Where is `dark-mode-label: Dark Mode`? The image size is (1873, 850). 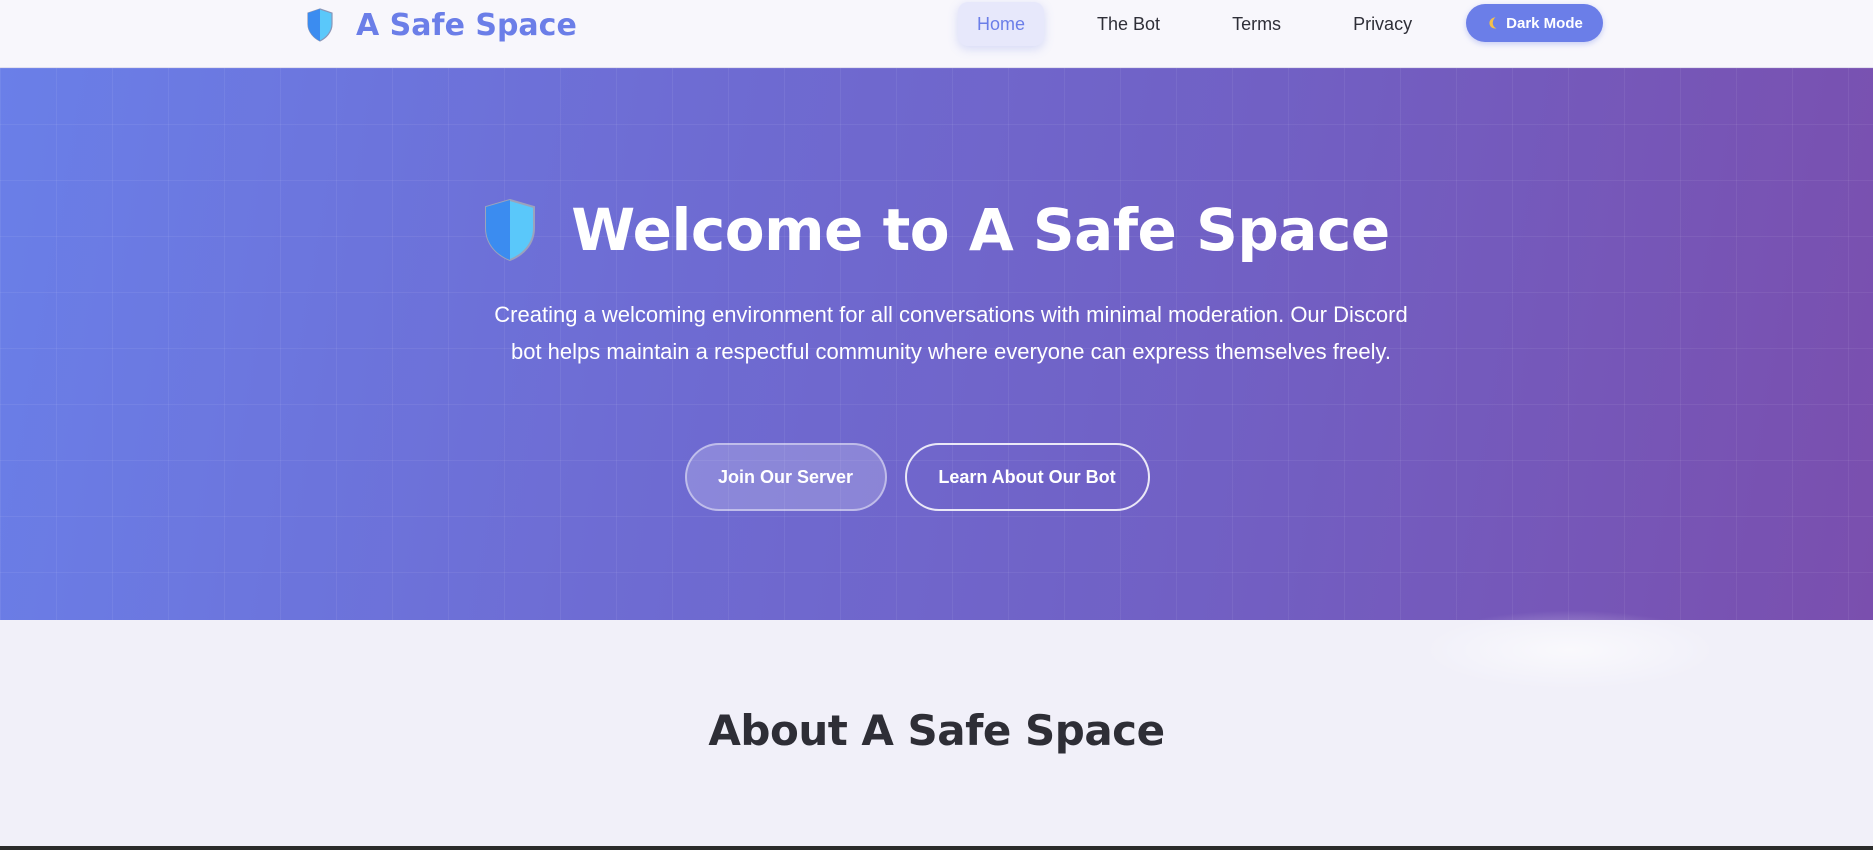 dark-mode-label: Dark Mode is located at coordinates (1544, 23).